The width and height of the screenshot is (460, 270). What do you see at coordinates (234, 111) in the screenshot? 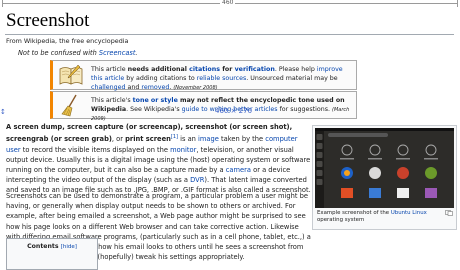
I see `capture-size-overlay: 460 × 270` at bounding box center [234, 111].